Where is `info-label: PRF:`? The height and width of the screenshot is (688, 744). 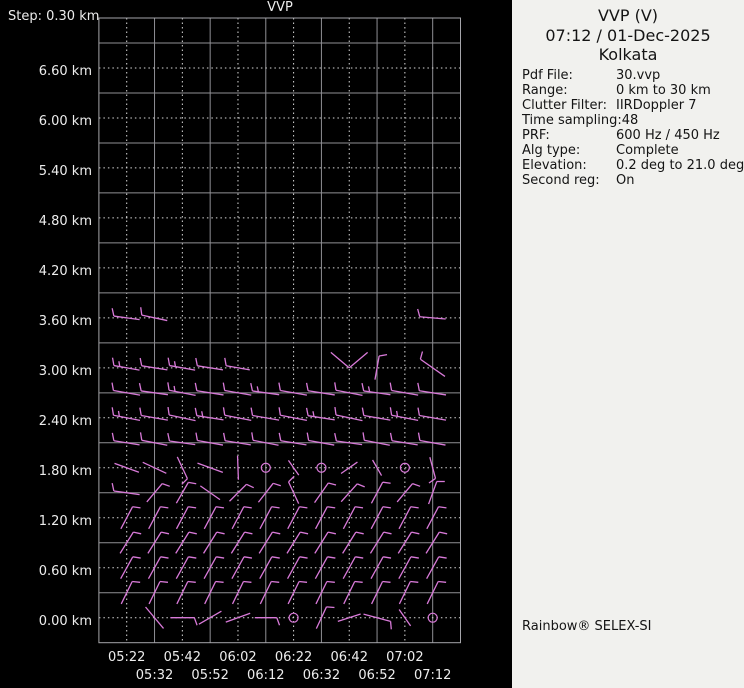
info-label: PRF: is located at coordinates (536, 135).